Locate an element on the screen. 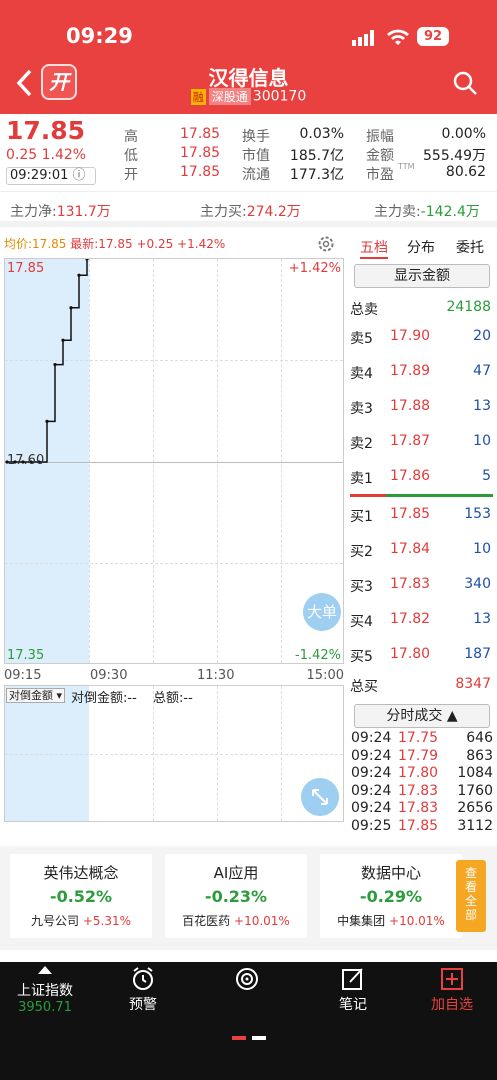  add-watchlist-button: 加自选 is located at coordinates (452, 990).